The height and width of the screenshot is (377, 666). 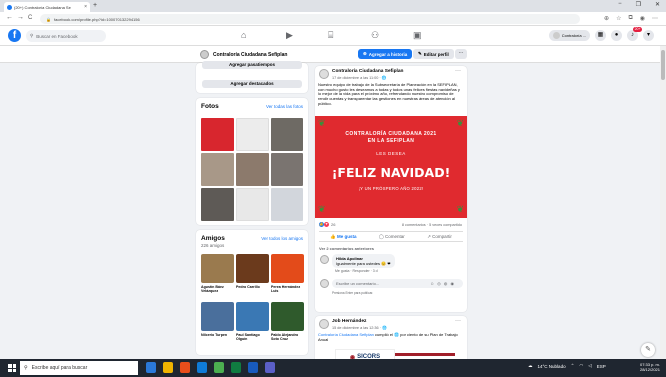 What do you see at coordinates (552, 366) in the screenshot?
I see `weather-text: 14°C Nublado` at bounding box center [552, 366].